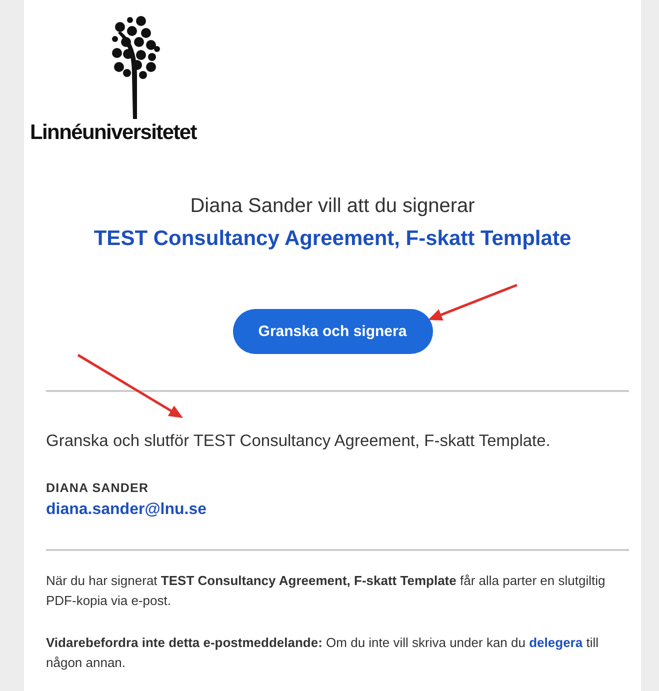 The image size is (659, 691). What do you see at coordinates (332, 239) in the screenshot?
I see `document-title: TEST Consultancy Agreement, F-skatt Template` at bounding box center [332, 239].